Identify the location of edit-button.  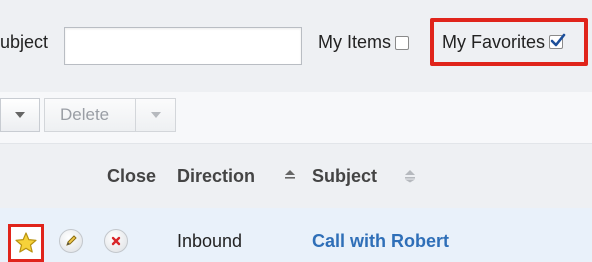
(71, 241).